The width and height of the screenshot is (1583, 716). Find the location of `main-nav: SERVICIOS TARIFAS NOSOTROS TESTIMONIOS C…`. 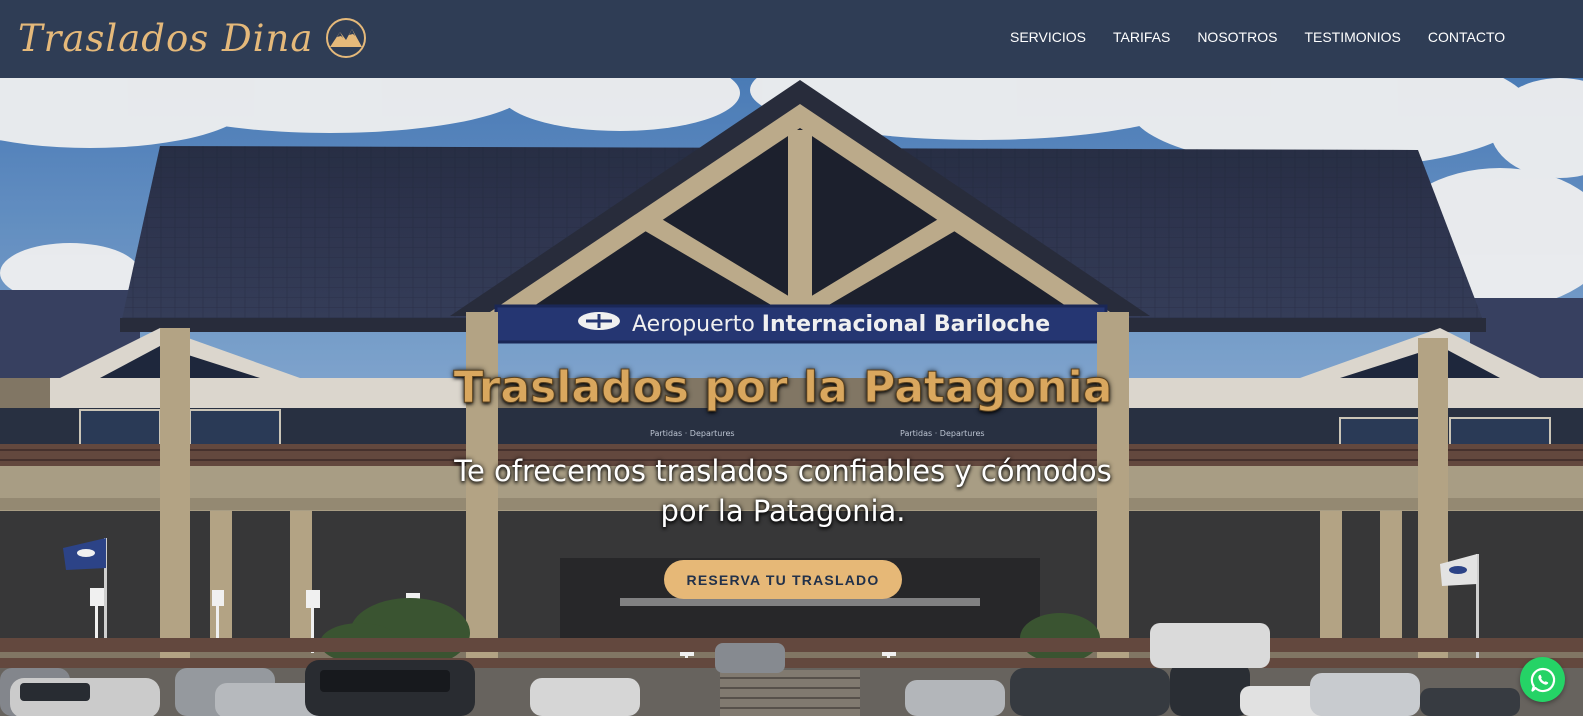

main-nav: SERVICIOS TARIFAS NOSOTROS TESTIMONIOS C… is located at coordinates (1271, 37).